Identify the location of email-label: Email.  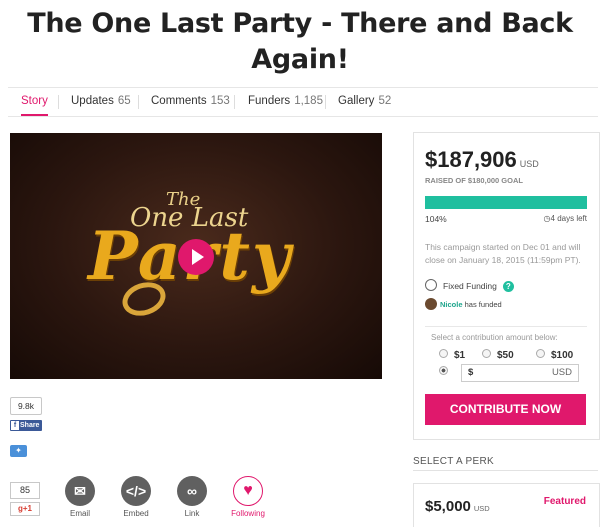
(79, 513).